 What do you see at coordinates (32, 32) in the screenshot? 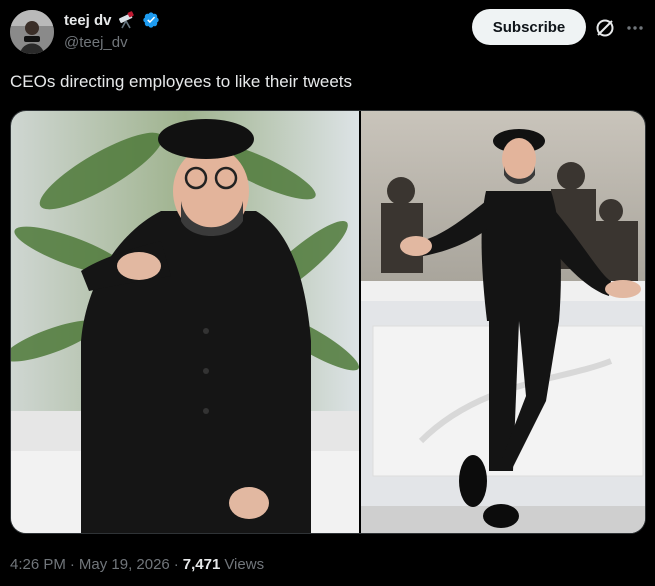
I see `avatar` at bounding box center [32, 32].